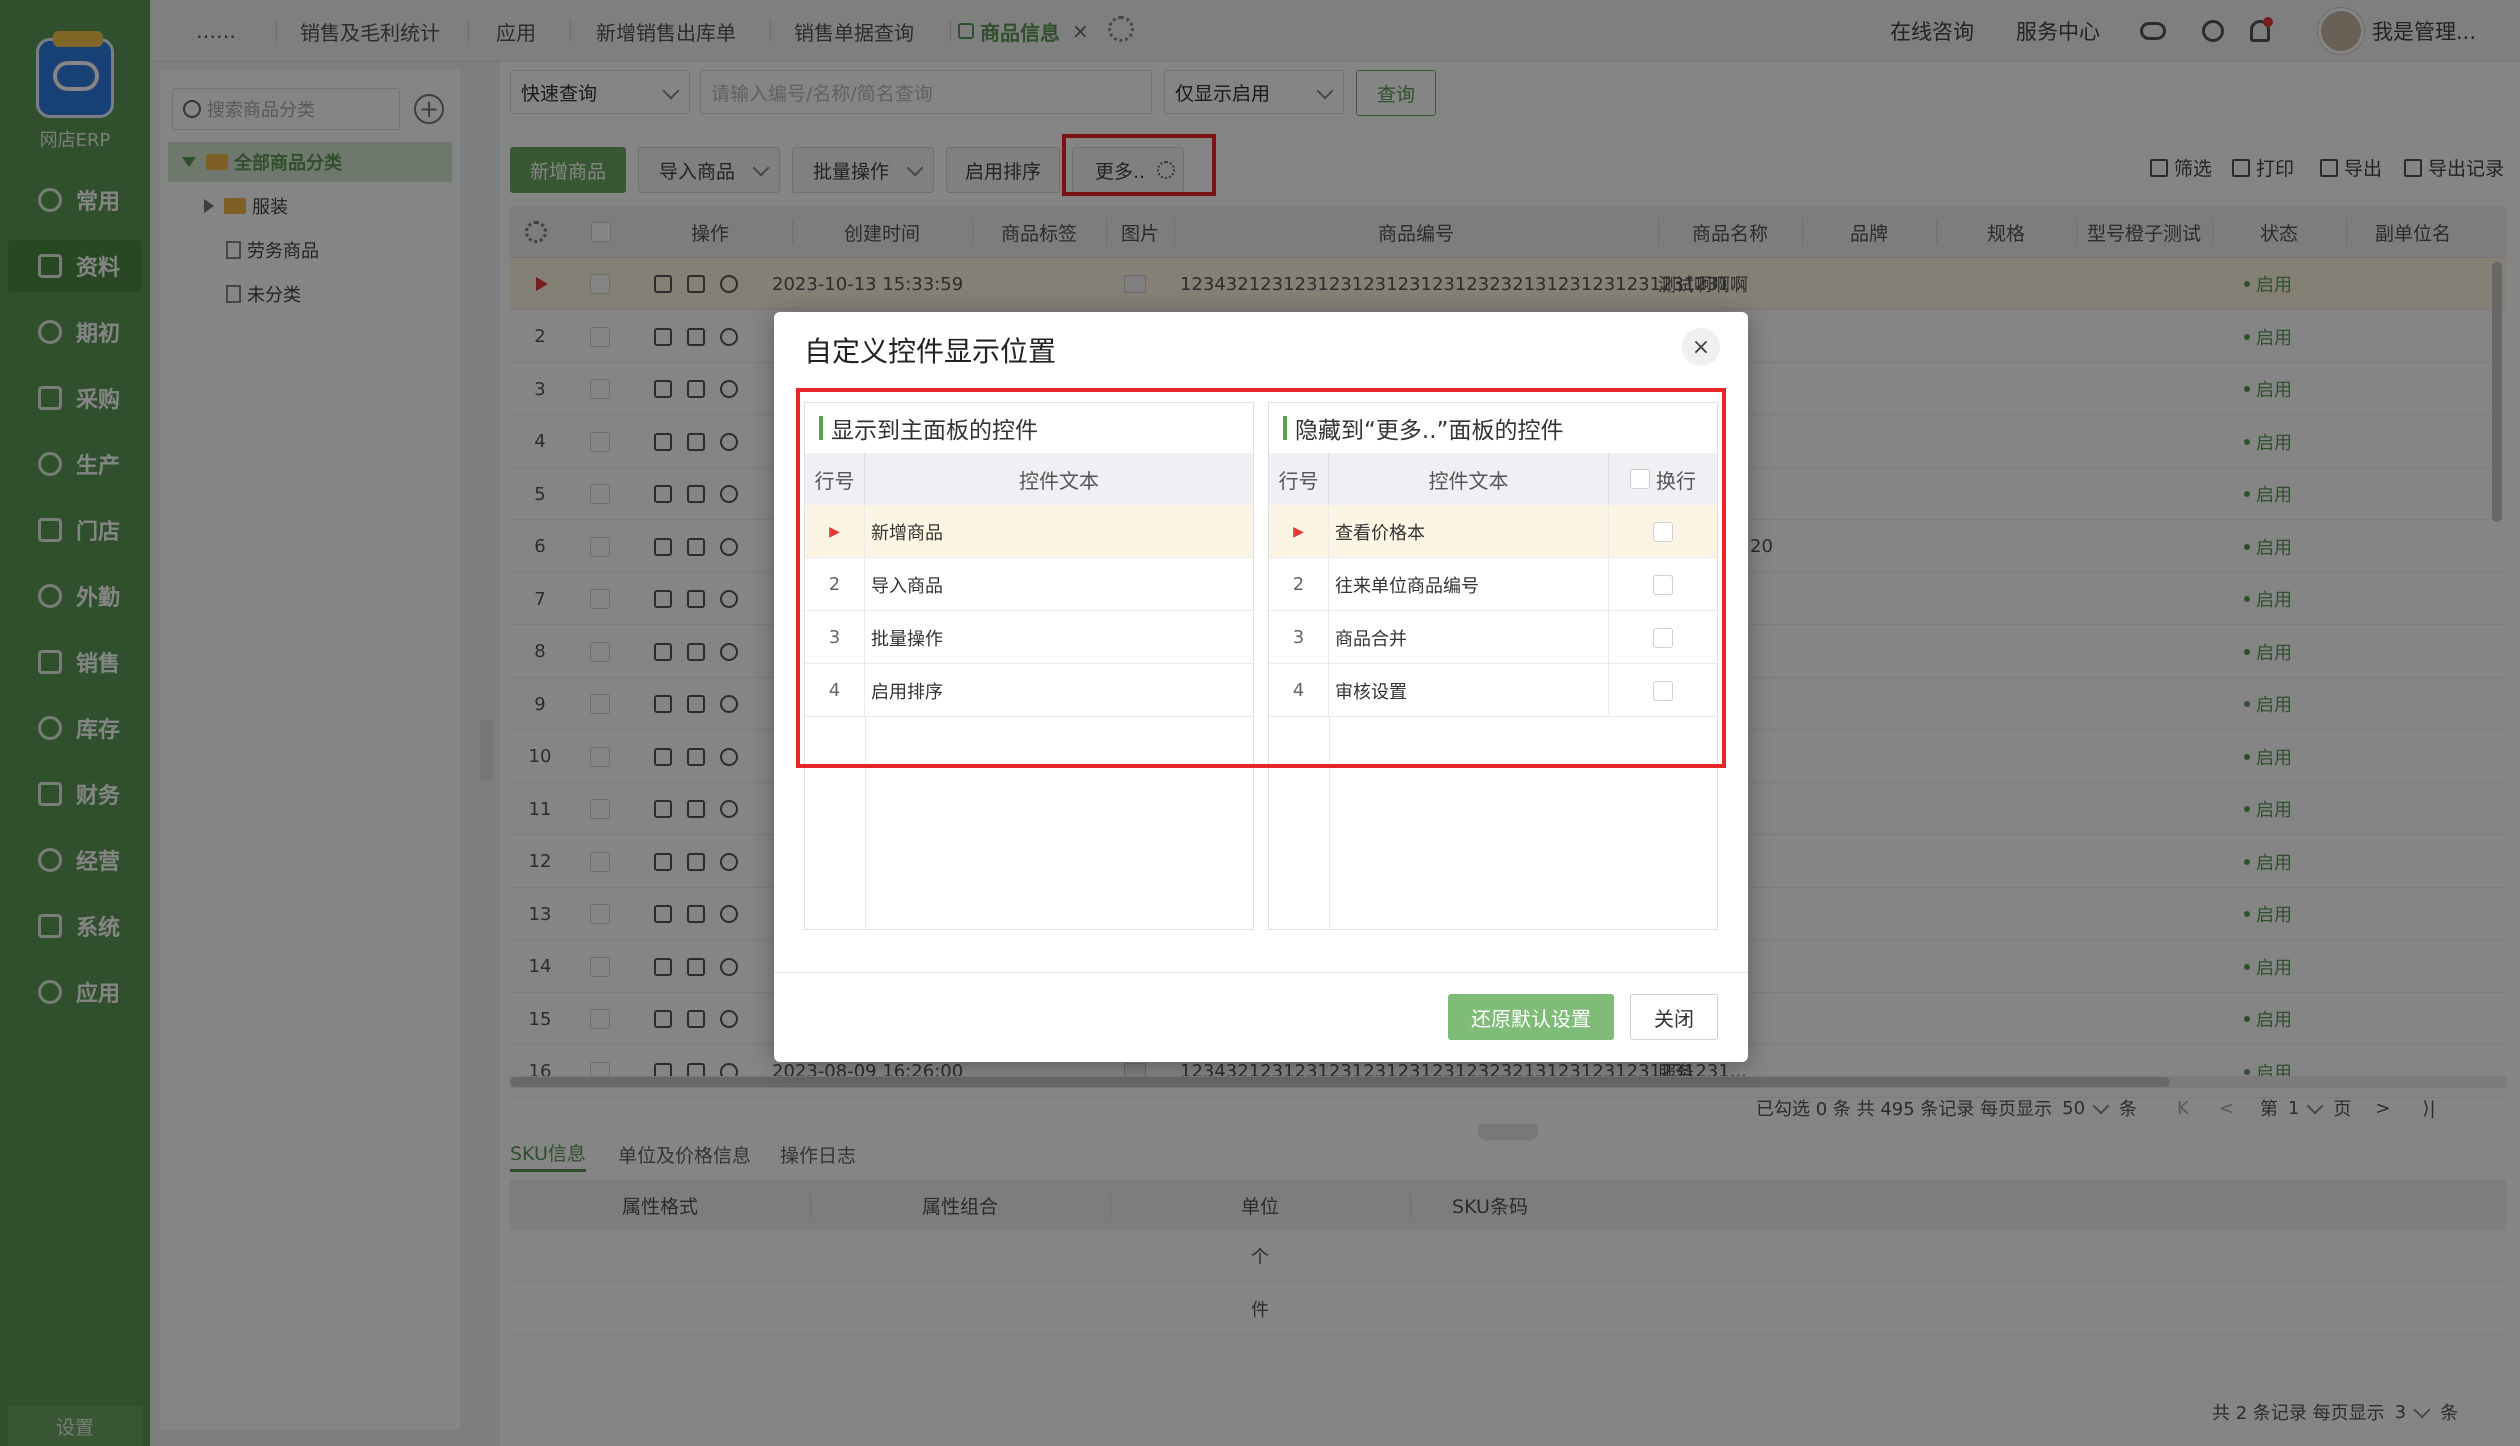 The height and width of the screenshot is (1446, 2520). I want to click on dialog-close-button: 关闭, so click(1674, 1017).